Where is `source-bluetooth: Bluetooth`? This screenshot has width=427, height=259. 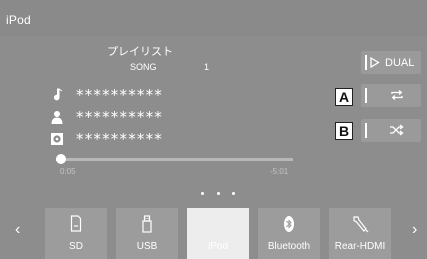
source-bluetooth: Bluetooth is located at coordinates (289, 233).